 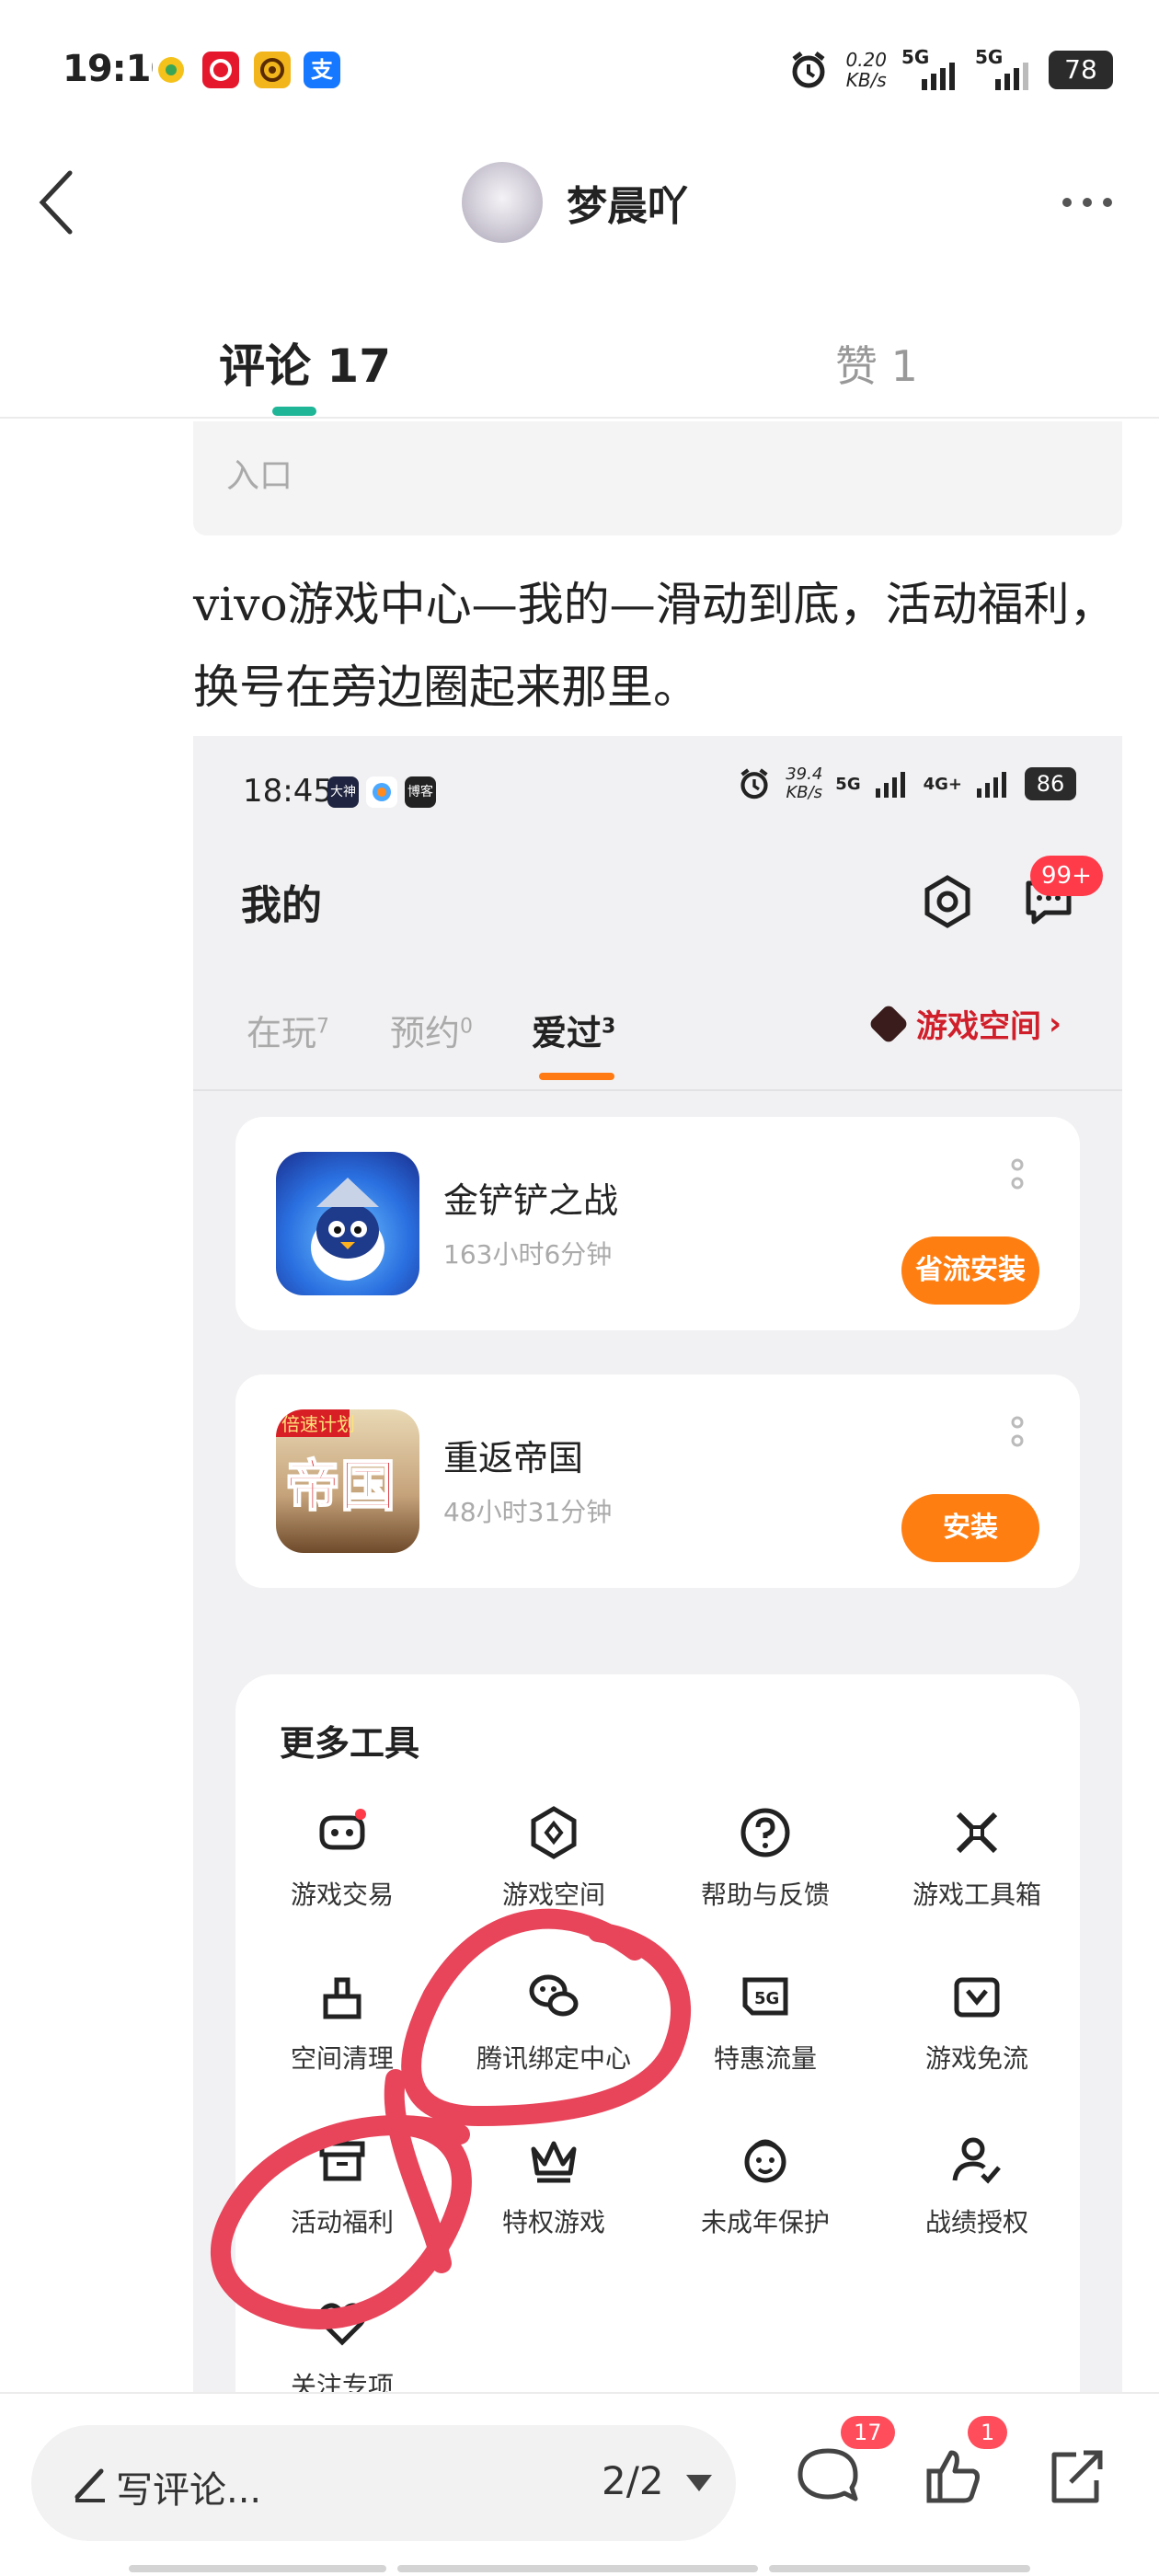 What do you see at coordinates (977, 2200) in the screenshot?
I see `tool-record-auth: 战绩授权` at bounding box center [977, 2200].